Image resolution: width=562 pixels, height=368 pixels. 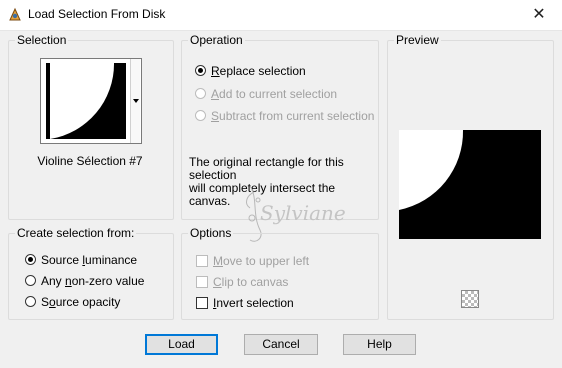 I want to click on radio-subtract-from-current: Subtract from current selection, so click(x=284, y=116).